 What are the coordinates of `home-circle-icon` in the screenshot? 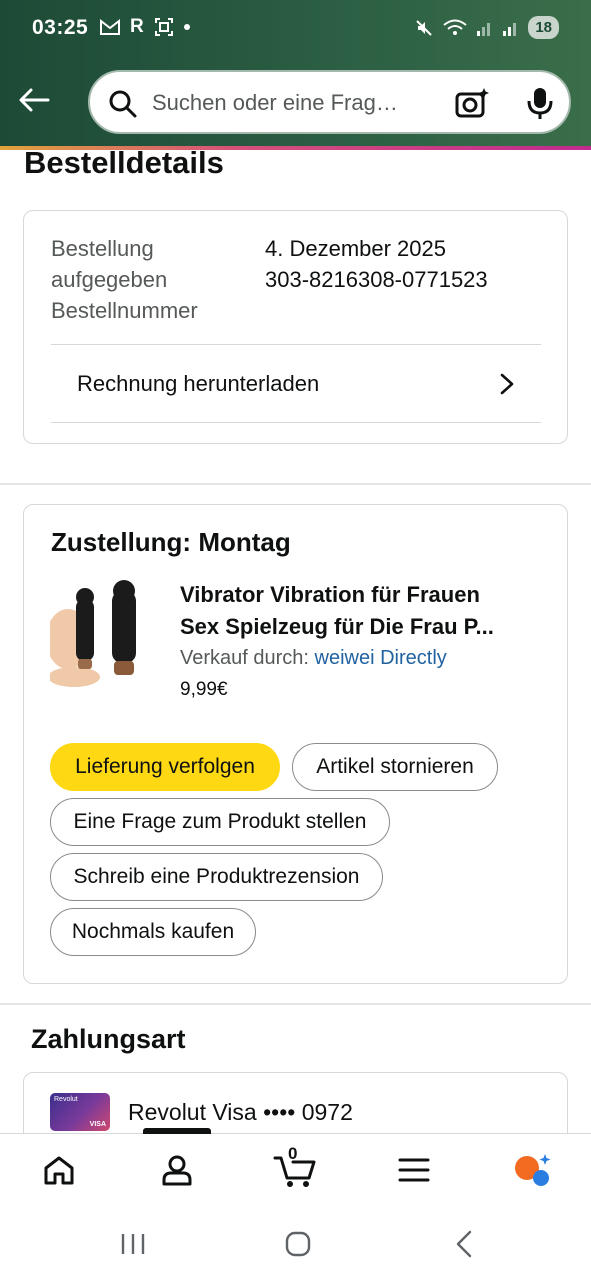 It's located at (298, 1244).